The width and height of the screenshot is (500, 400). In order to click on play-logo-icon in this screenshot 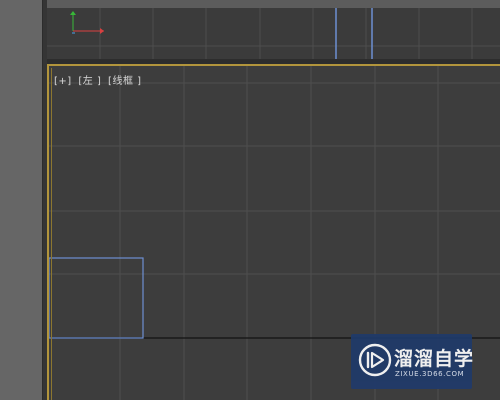, I will do `click(375, 360)`.